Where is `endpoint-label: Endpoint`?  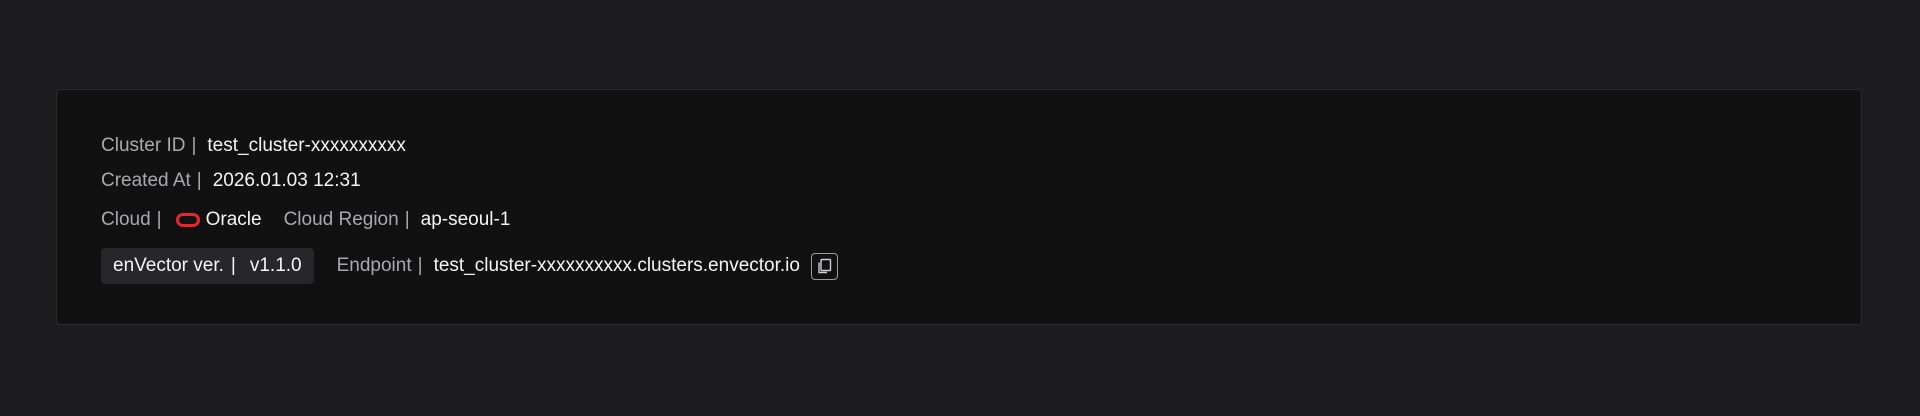
endpoint-label: Endpoint is located at coordinates (374, 265).